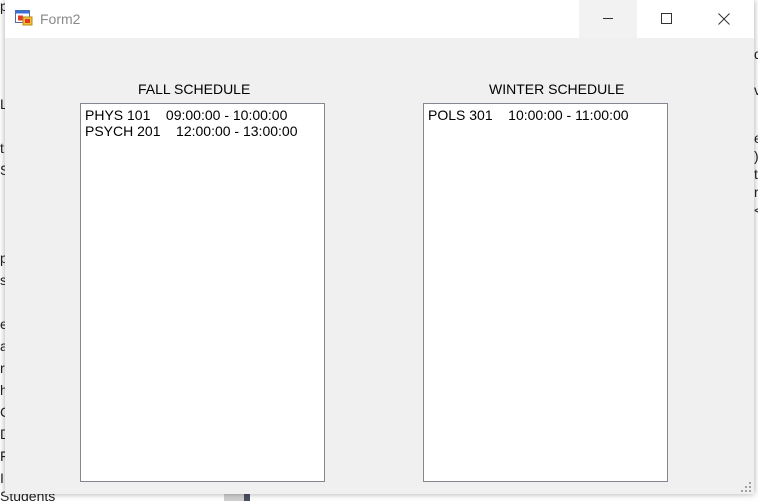 The image size is (758, 504). What do you see at coordinates (202, 131) in the screenshot?
I see `list-item: PSYCH 201 12:00:00 - 13:00:00` at bounding box center [202, 131].